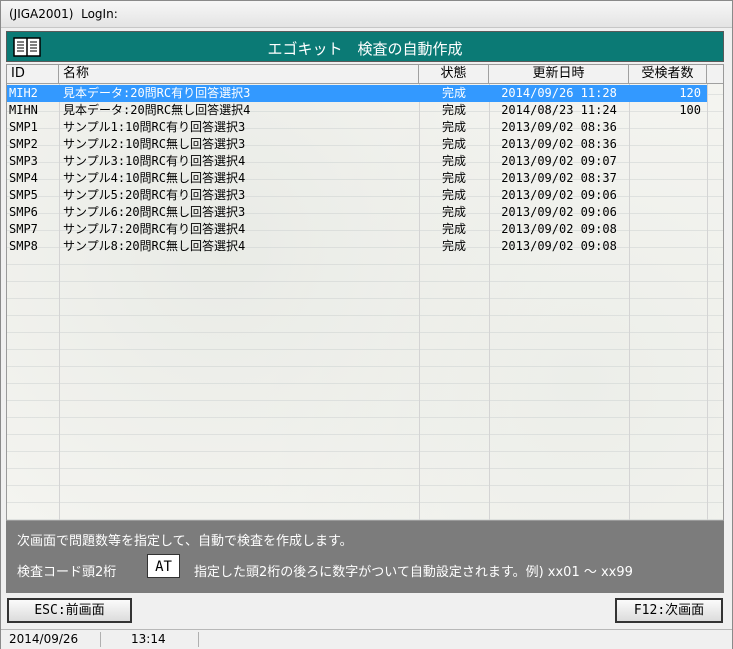 The width and height of the screenshot is (733, 649). I want to click on cell-id: SMP7, so click(23, 229).